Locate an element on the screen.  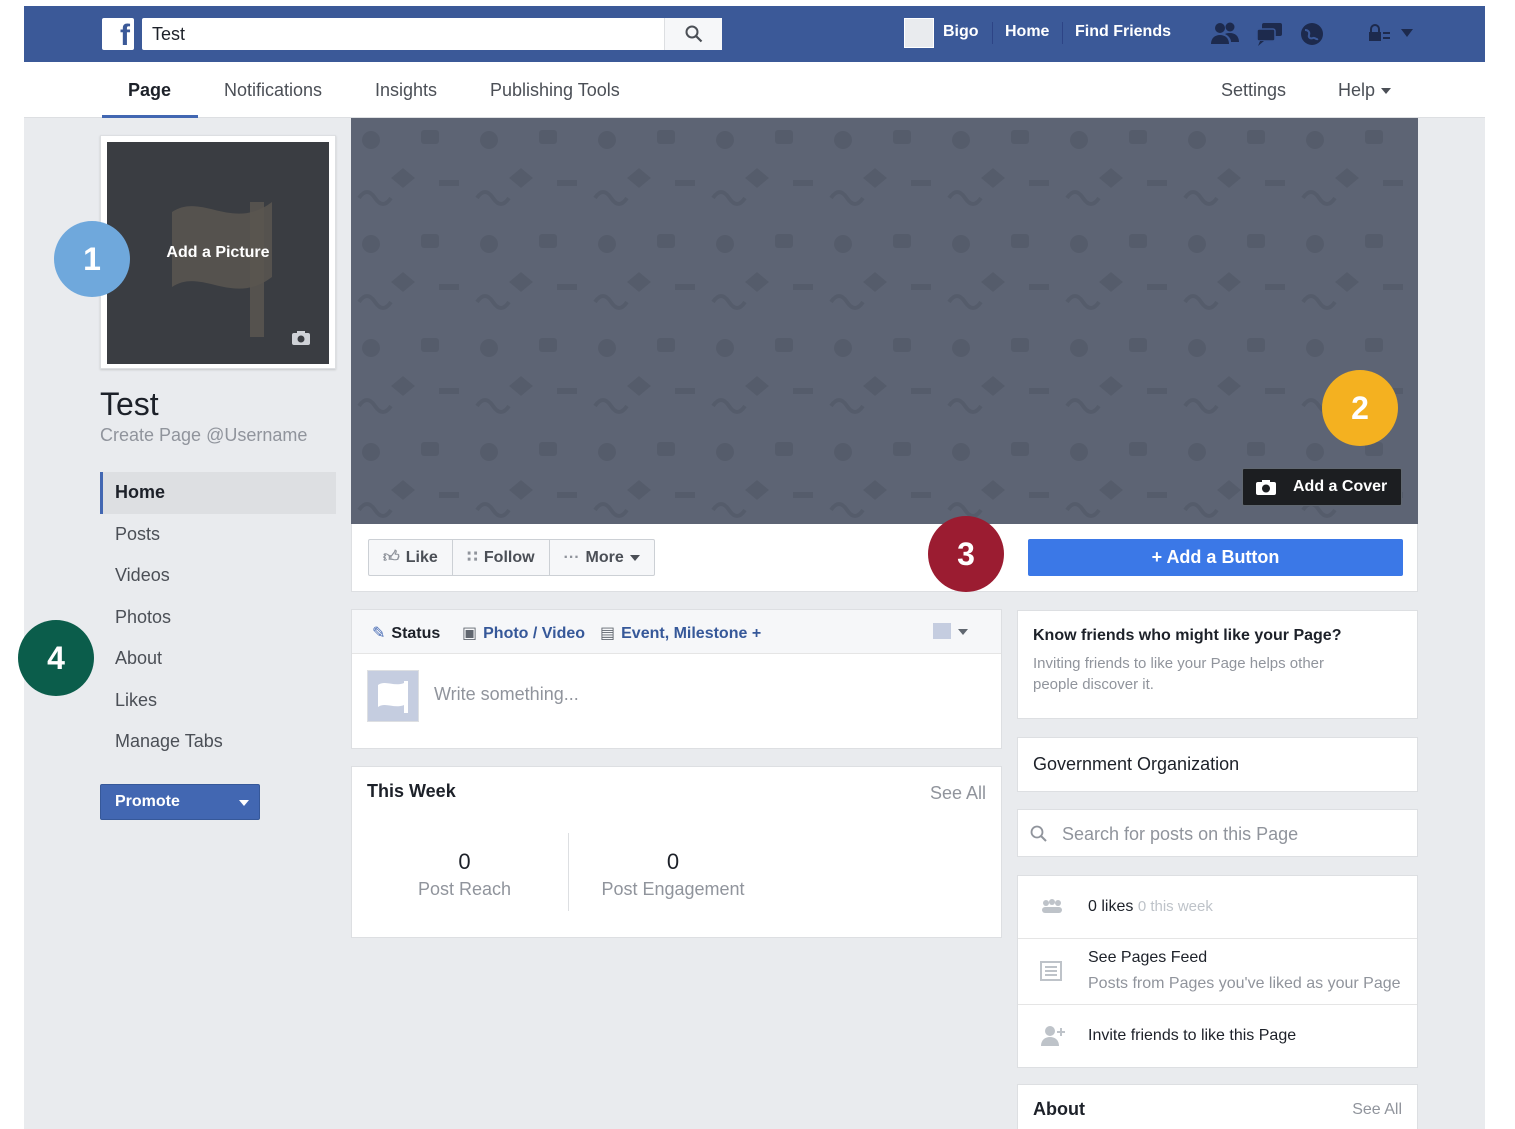
like-button: 👍︎ Like is located at coordinates (411, 557).